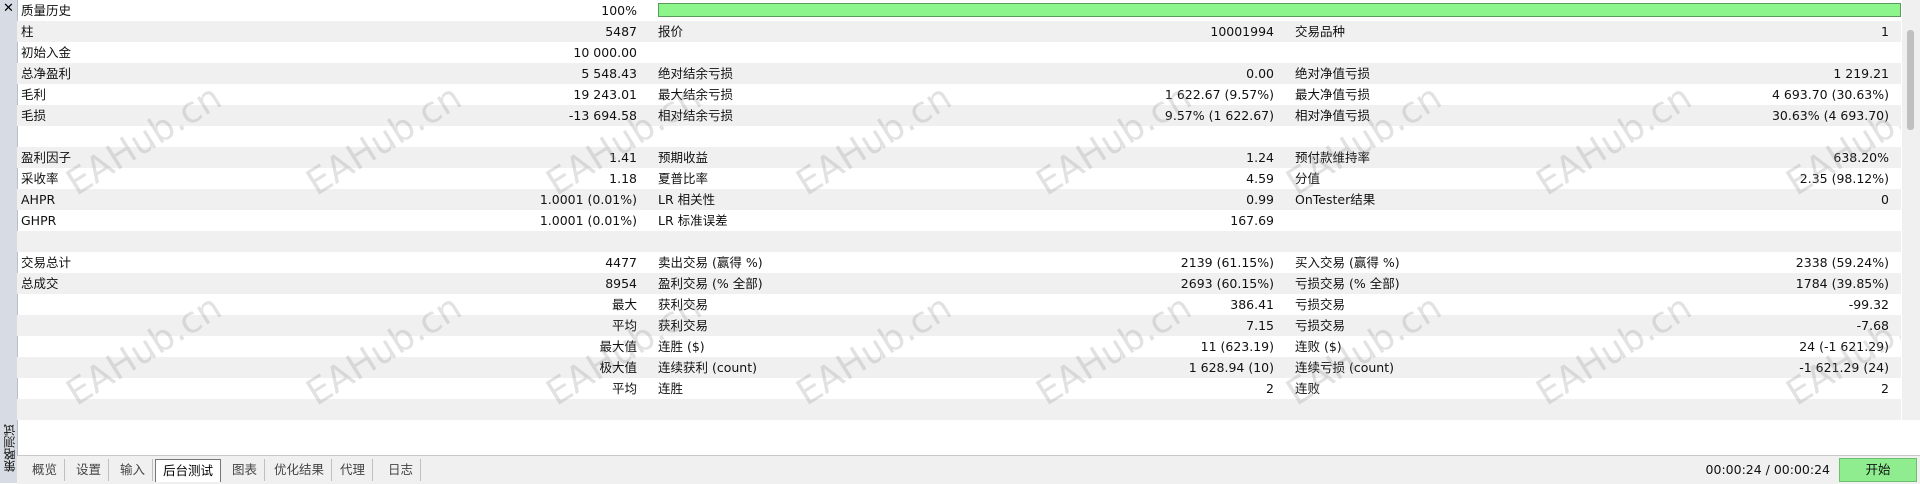  I want to click on stat-label-col2: 卖出交易 (赢得 %), so click(710, 262).